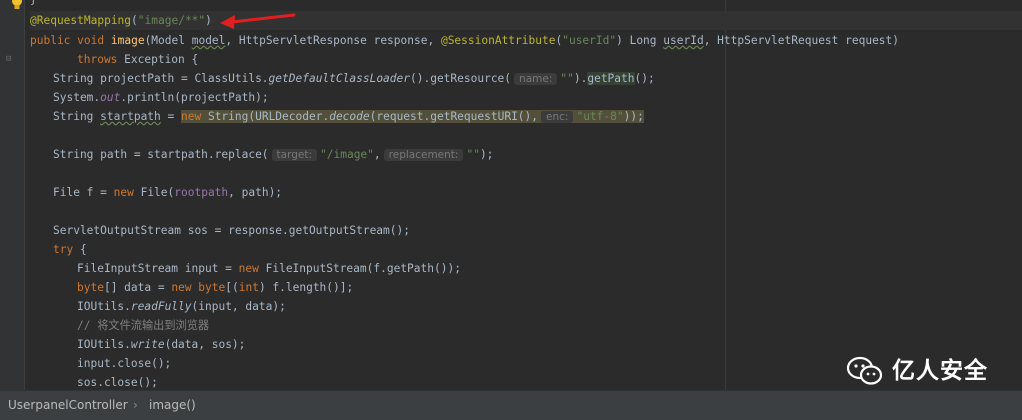 This screenshot has height=420, width=1022. I want to click on code-line: }, so click(33, 4).